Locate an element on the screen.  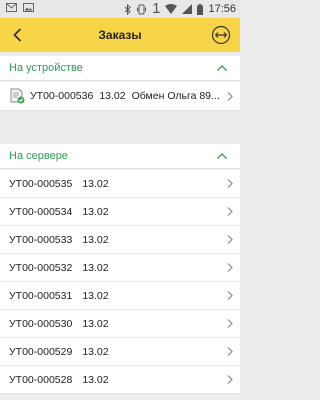
page-title: Заказы is located at coordinates (120, 35).